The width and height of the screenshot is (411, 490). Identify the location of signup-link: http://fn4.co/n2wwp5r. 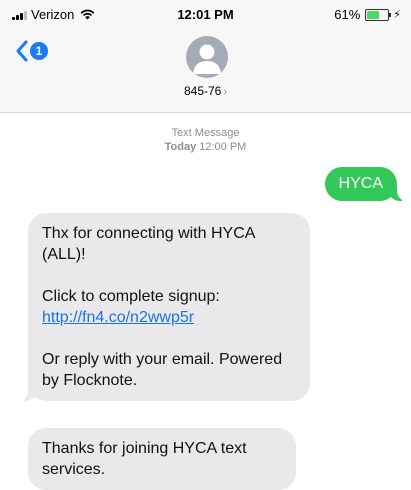
(118, 317).